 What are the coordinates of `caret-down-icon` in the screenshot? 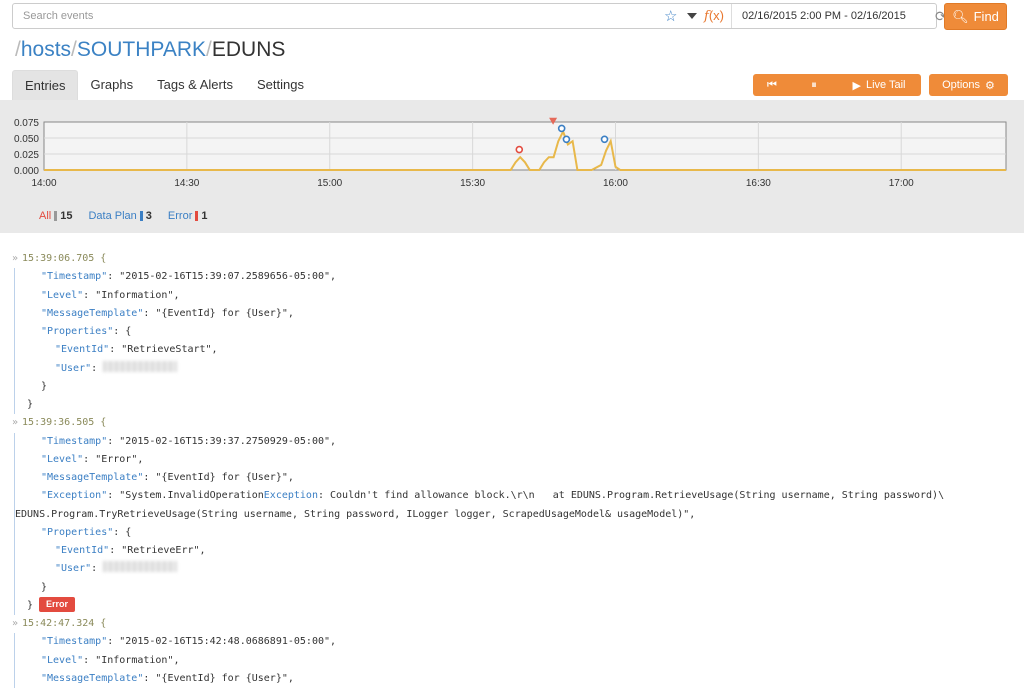 It's located at (692, 16).